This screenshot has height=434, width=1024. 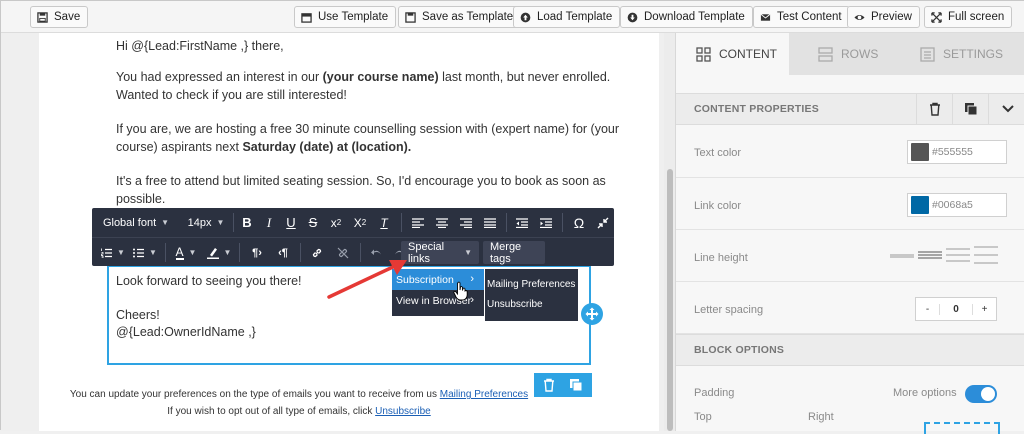 I want to click on expand-icon, so click(x=936, y=17).